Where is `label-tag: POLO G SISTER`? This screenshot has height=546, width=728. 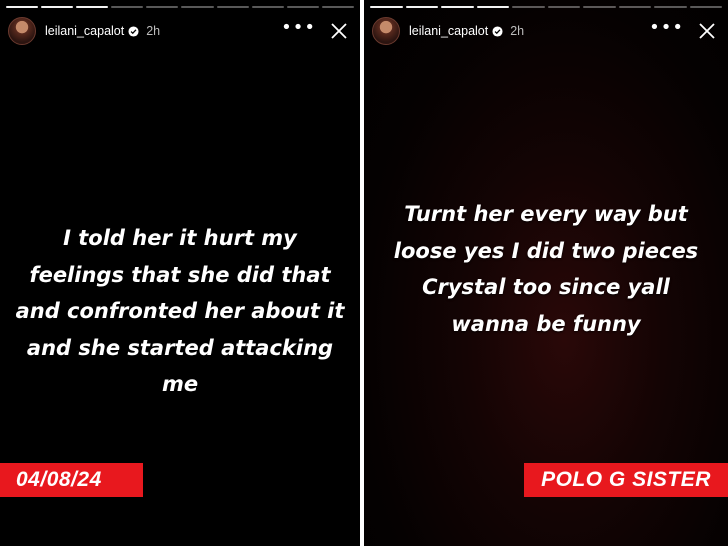 label-tag: POLO G SISTER is located at coordinates (626, 480).